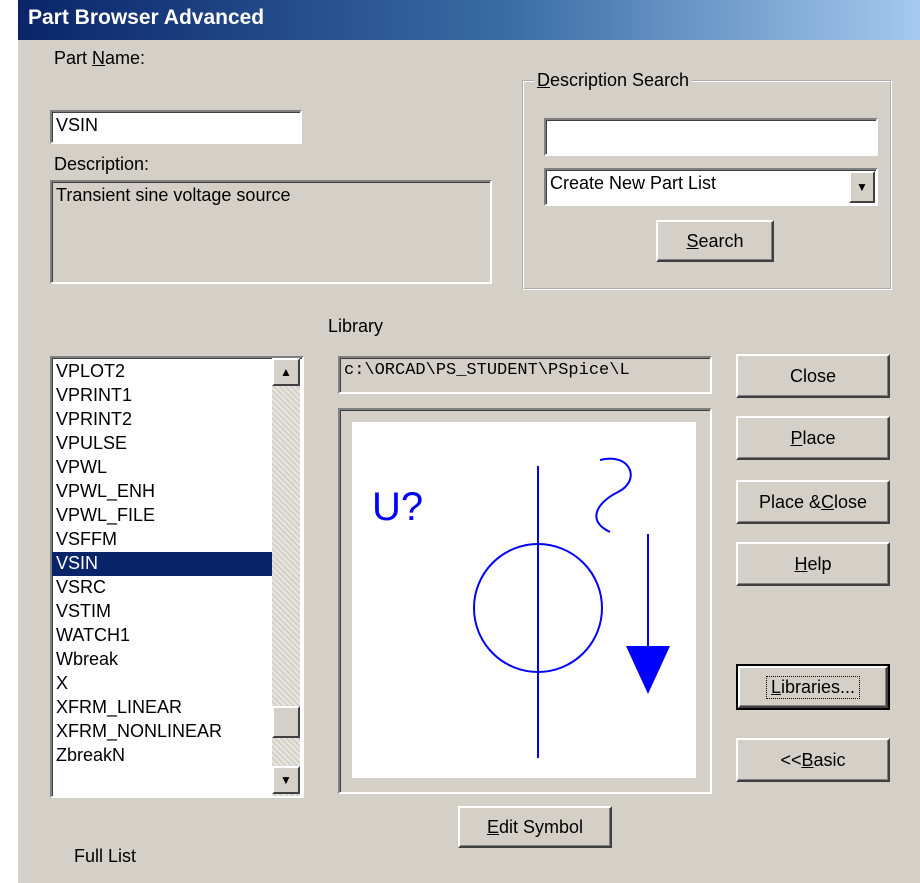  What do you see at coordinates (162, 684) in the screenshot?
I see `list-item: X` at bounding box center [162, 684].